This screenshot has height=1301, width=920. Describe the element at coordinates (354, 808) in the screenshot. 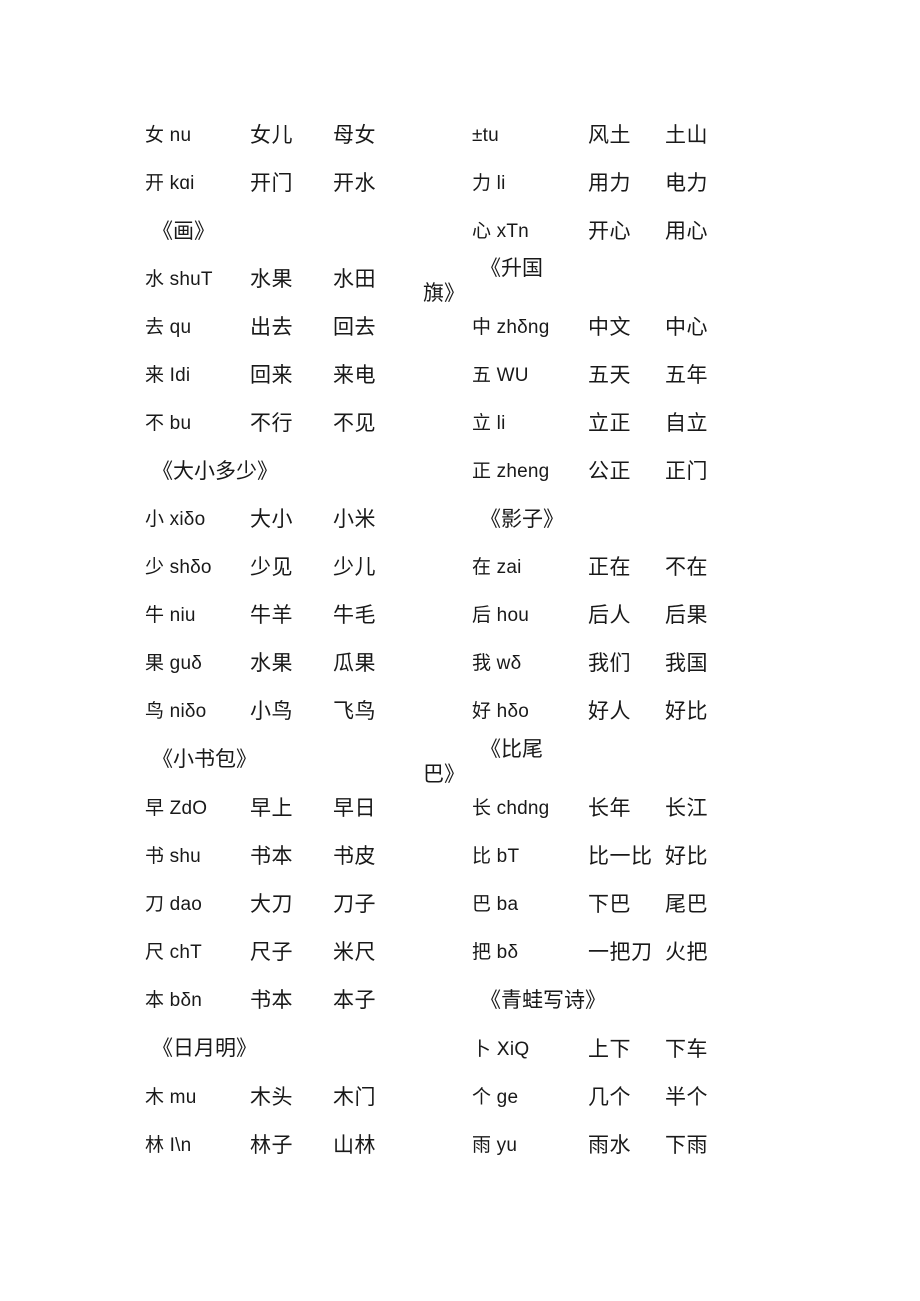

I see `example-word-2: 早日` at that location.